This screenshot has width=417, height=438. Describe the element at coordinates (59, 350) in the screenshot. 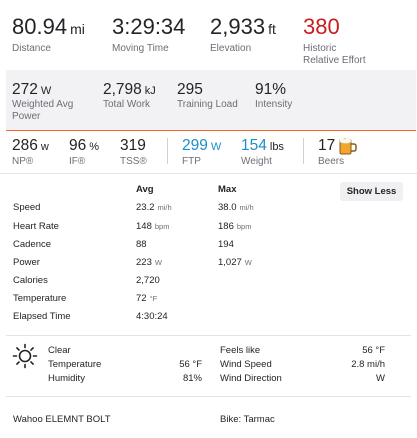

I see `weather-condition: Clear` at that location.